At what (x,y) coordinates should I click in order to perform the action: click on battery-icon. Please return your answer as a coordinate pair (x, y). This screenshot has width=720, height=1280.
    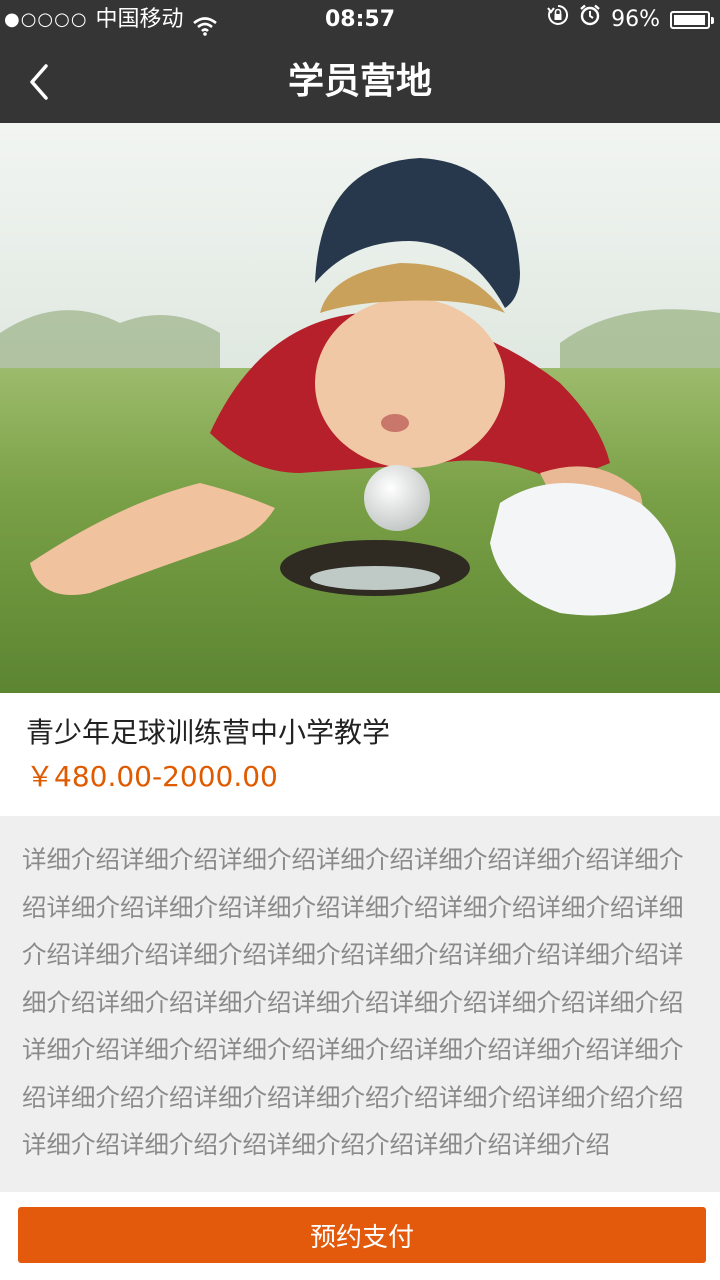
    Looking at the image, I should click on (692, 20).